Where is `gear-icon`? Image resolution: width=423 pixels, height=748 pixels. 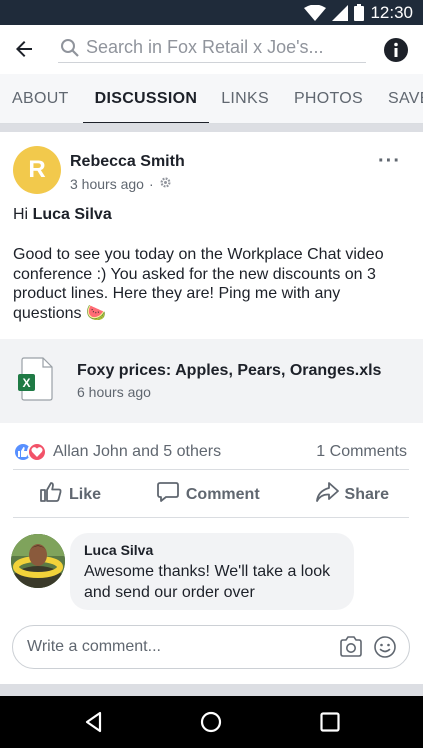 gear-icon is located at coordinates (165, 184).